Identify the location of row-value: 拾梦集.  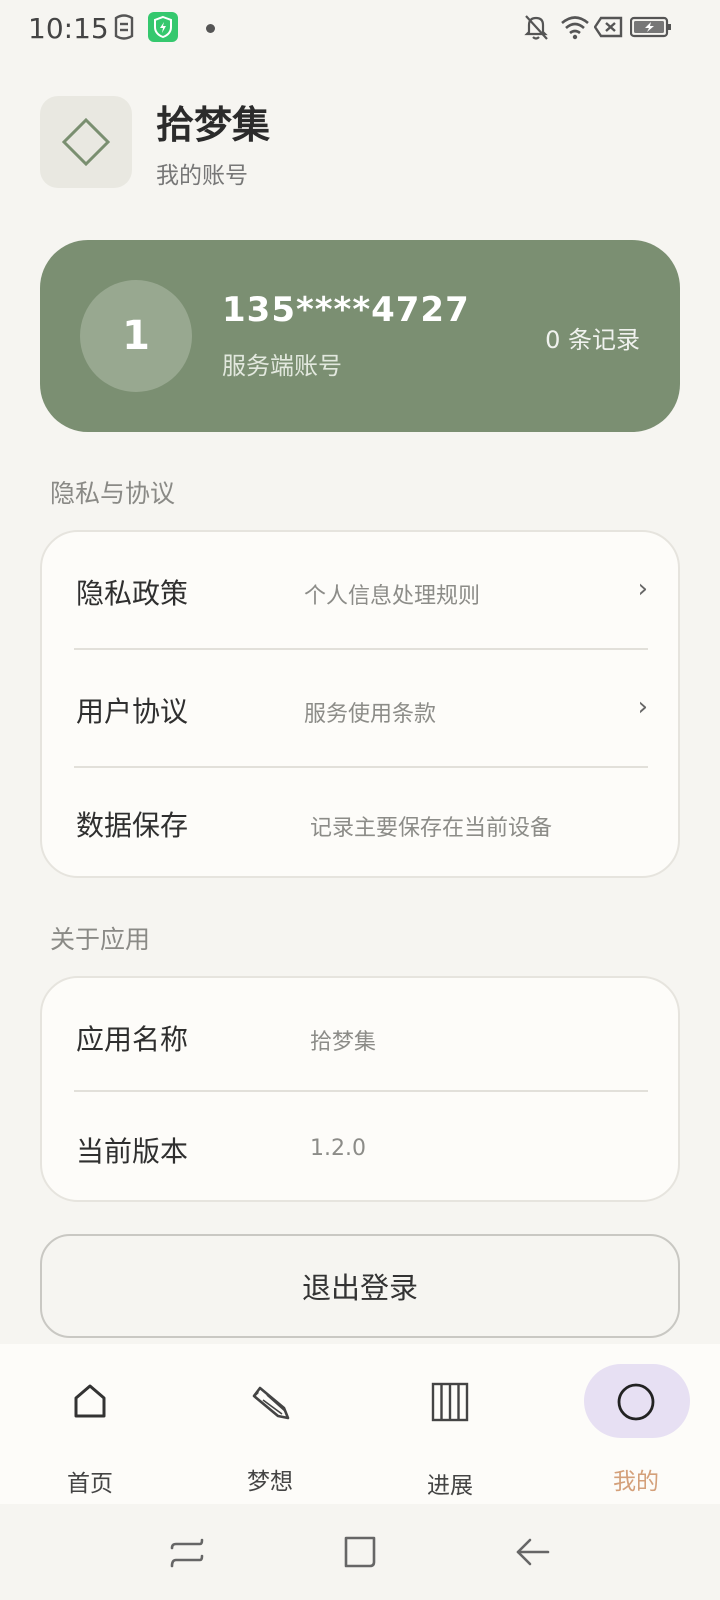
(343, 1042).